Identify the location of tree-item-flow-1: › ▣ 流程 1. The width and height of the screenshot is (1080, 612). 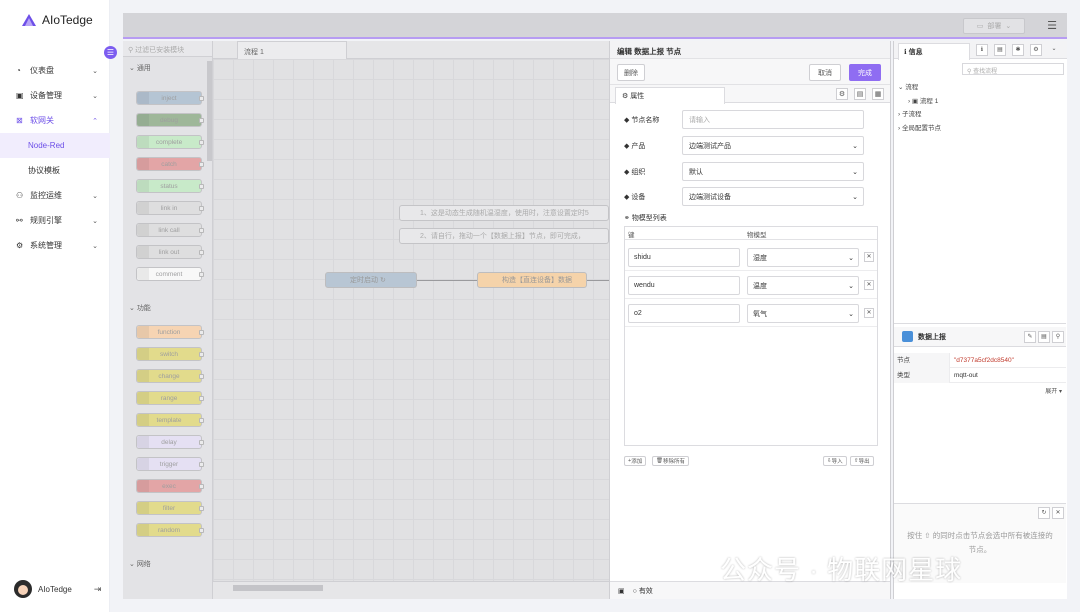
(981, 102).